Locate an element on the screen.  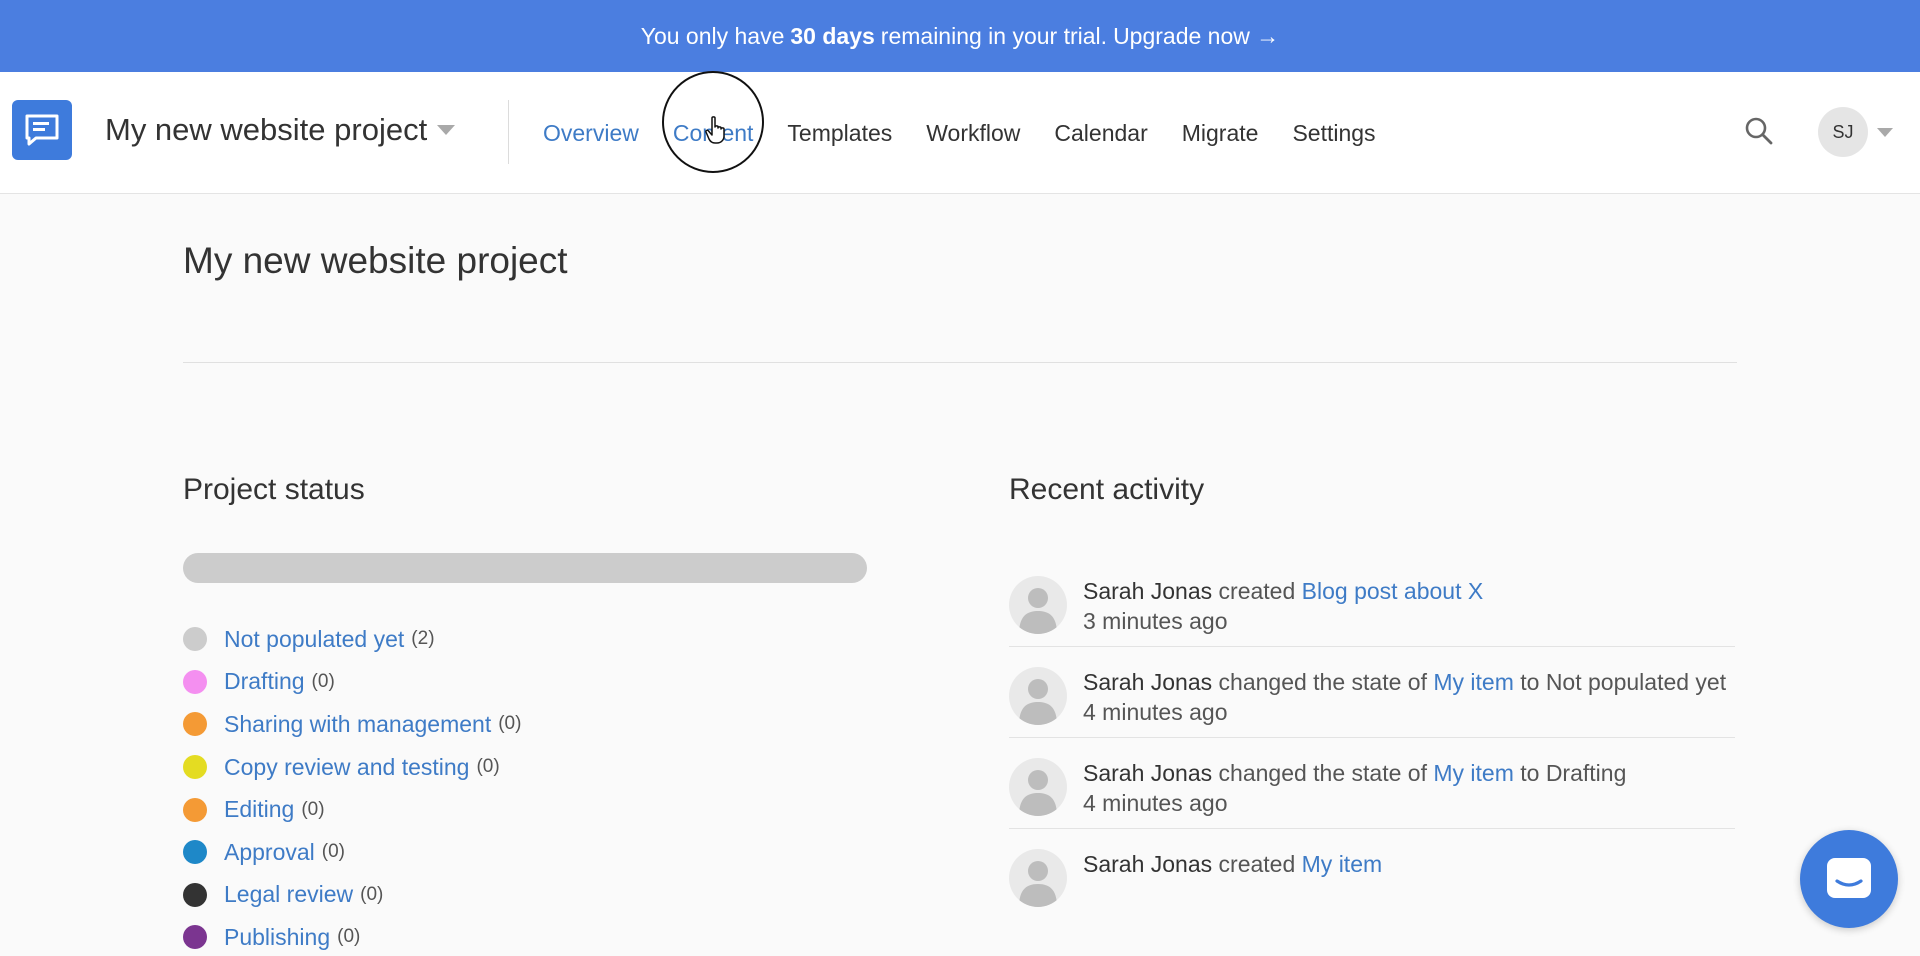
chat-launcher-button is located at coordinates (1849, 879).